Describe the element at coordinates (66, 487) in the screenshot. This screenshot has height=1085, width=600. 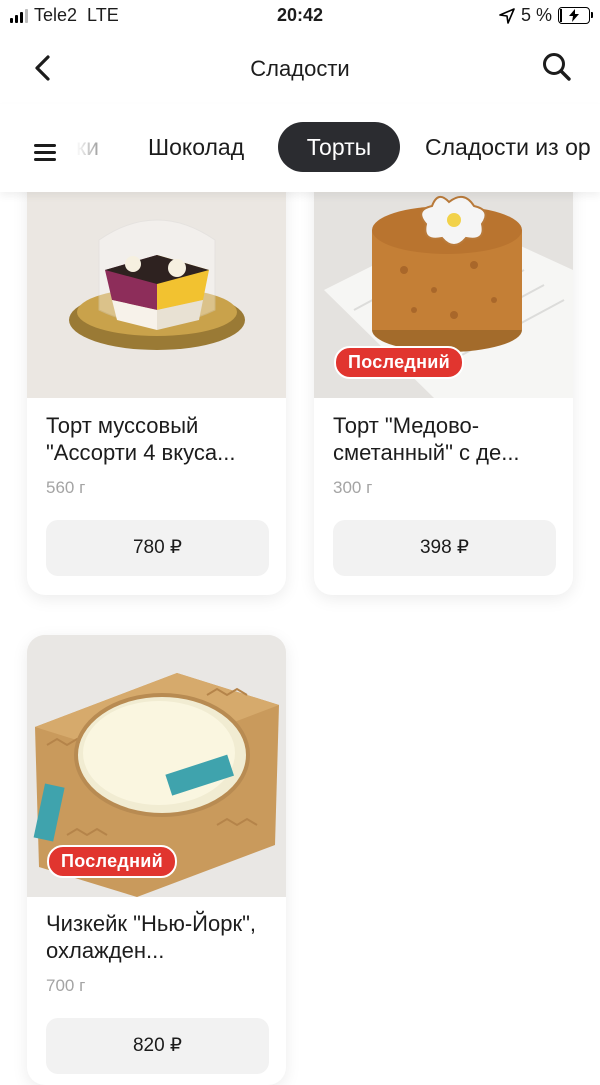
I see `product-weight: 560 г` at that location.